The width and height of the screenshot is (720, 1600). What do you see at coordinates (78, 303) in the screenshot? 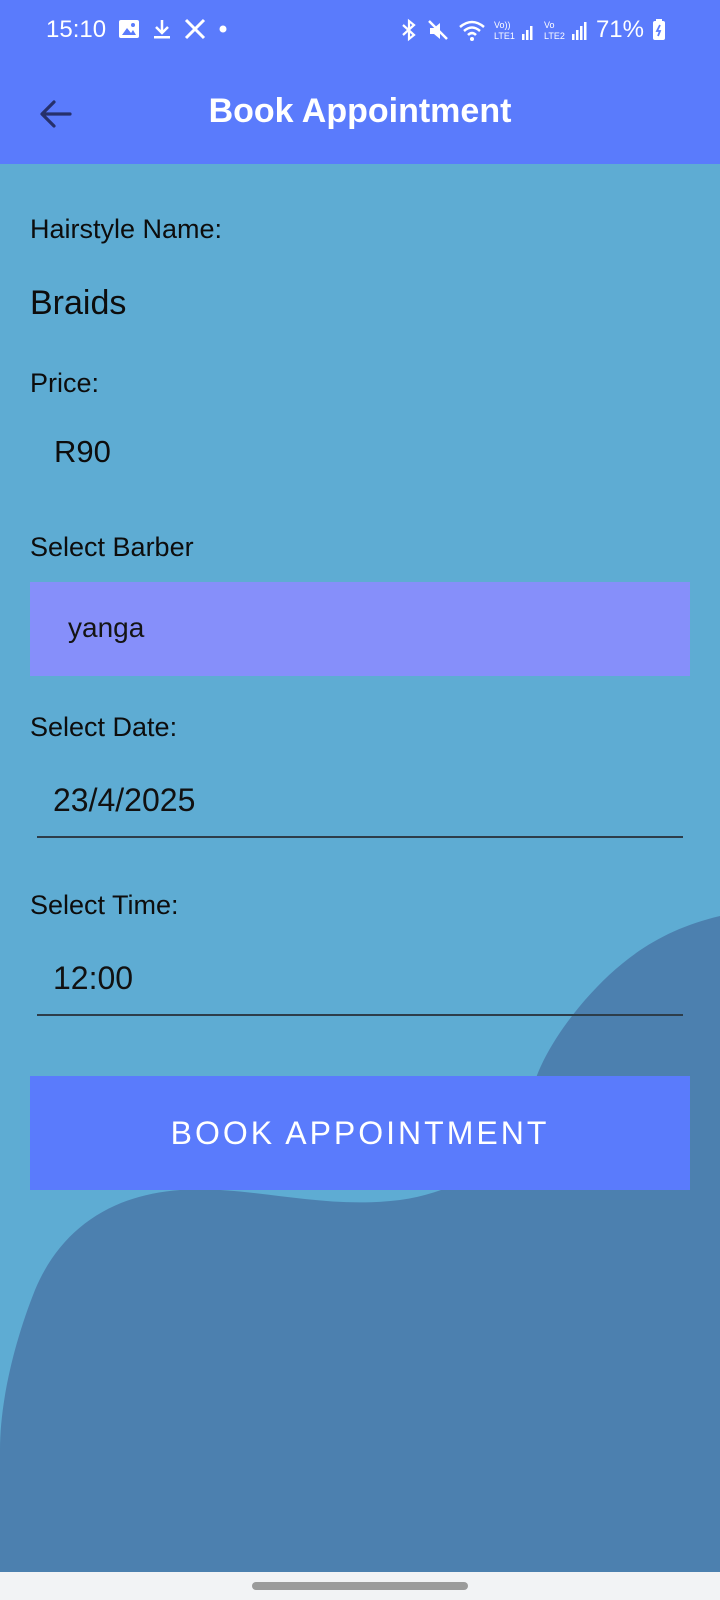
I see `hairstyle-value: Braids` at bounding box center [78, 303].